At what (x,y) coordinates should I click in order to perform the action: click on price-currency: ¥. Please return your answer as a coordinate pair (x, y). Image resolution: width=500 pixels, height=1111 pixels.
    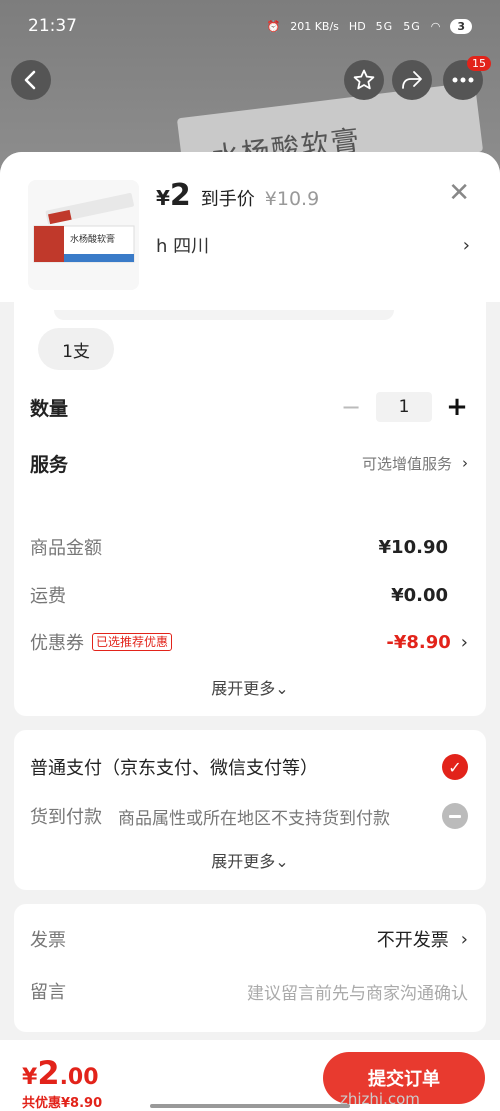
    Looking at the image, I should click on (163, 198).